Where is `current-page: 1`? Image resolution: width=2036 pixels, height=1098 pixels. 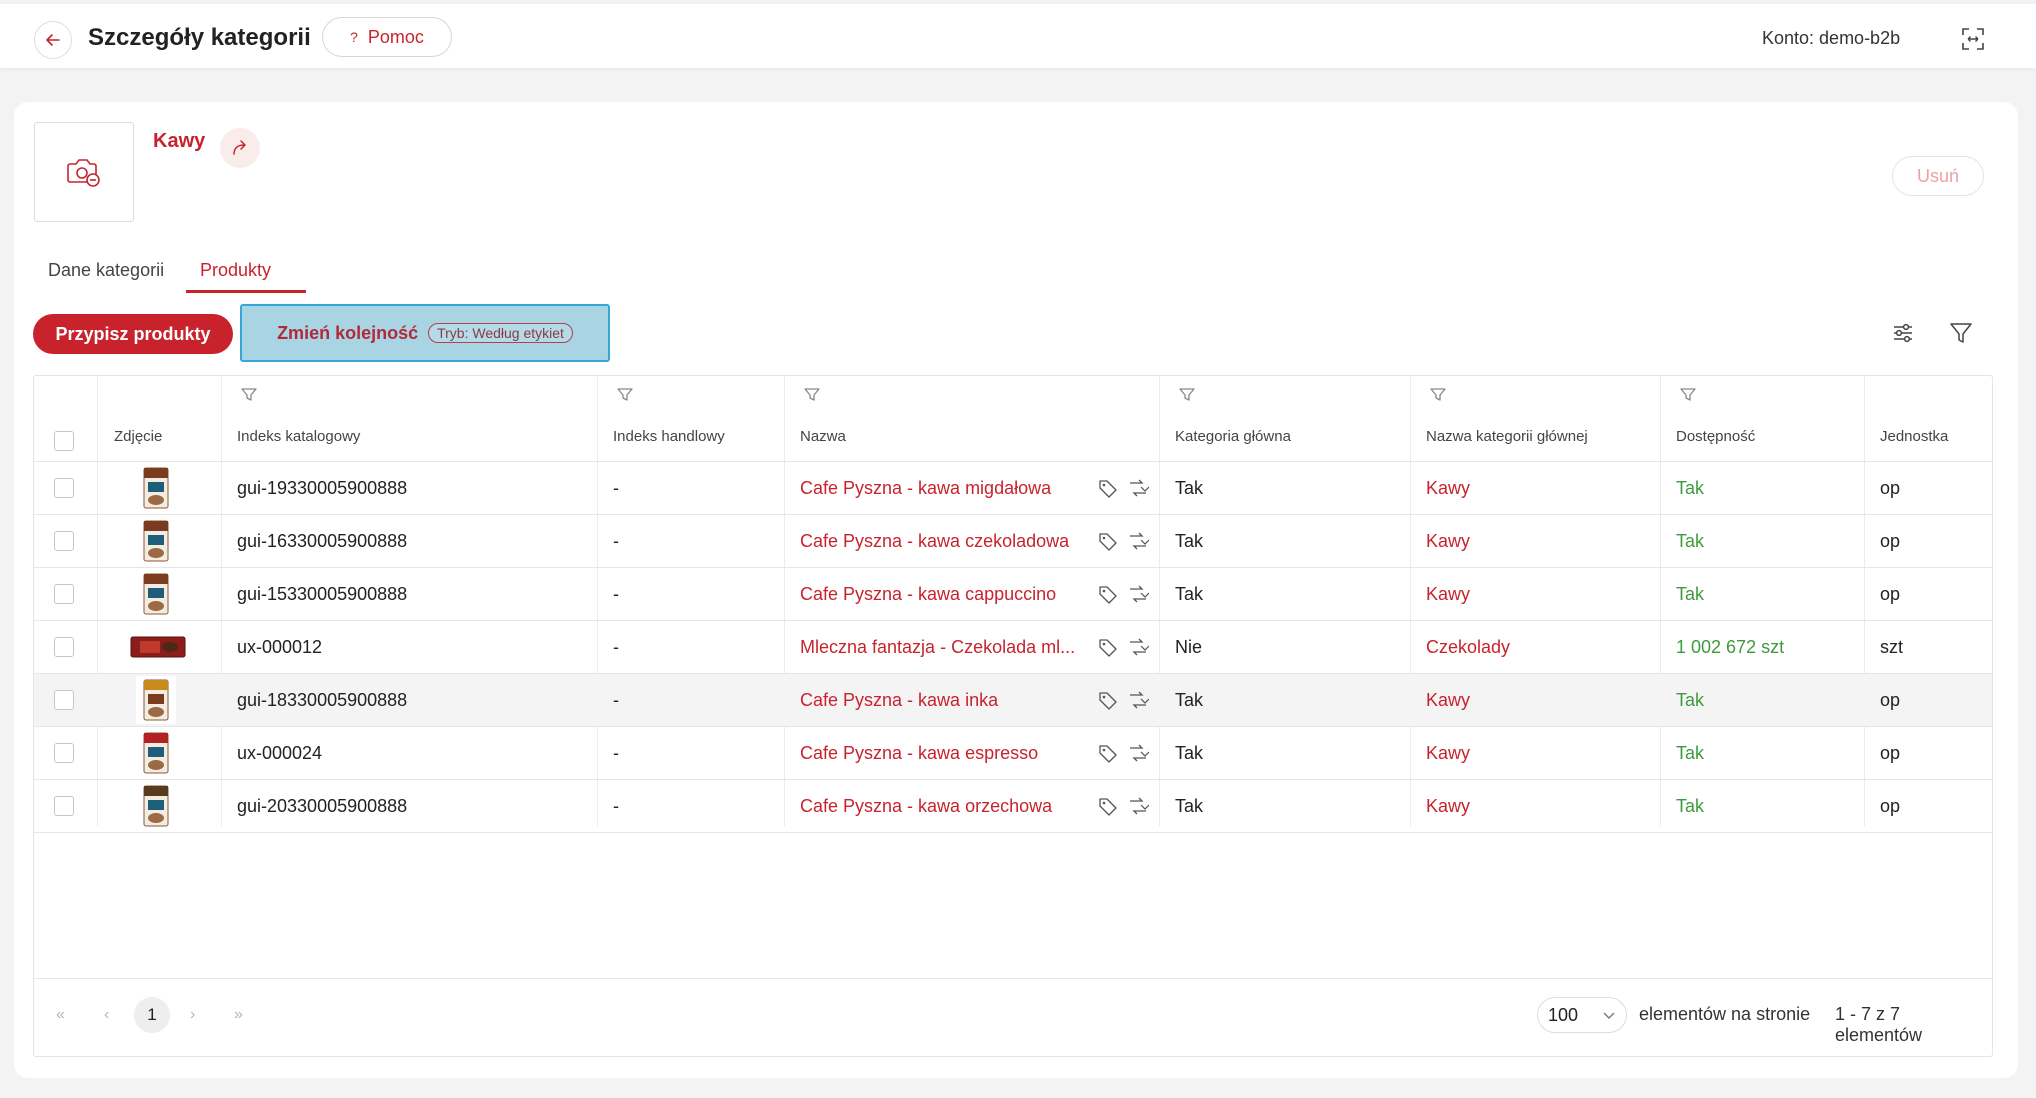
current-page: 1 is located at coordinates (152, 1015).